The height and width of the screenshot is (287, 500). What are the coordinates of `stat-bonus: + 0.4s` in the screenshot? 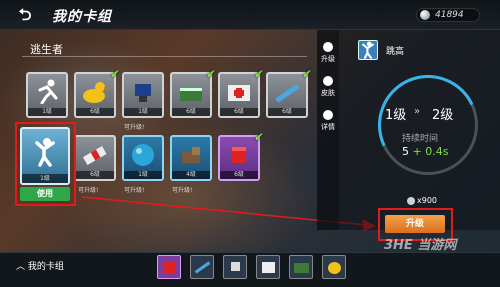 It's located at (430, 151).